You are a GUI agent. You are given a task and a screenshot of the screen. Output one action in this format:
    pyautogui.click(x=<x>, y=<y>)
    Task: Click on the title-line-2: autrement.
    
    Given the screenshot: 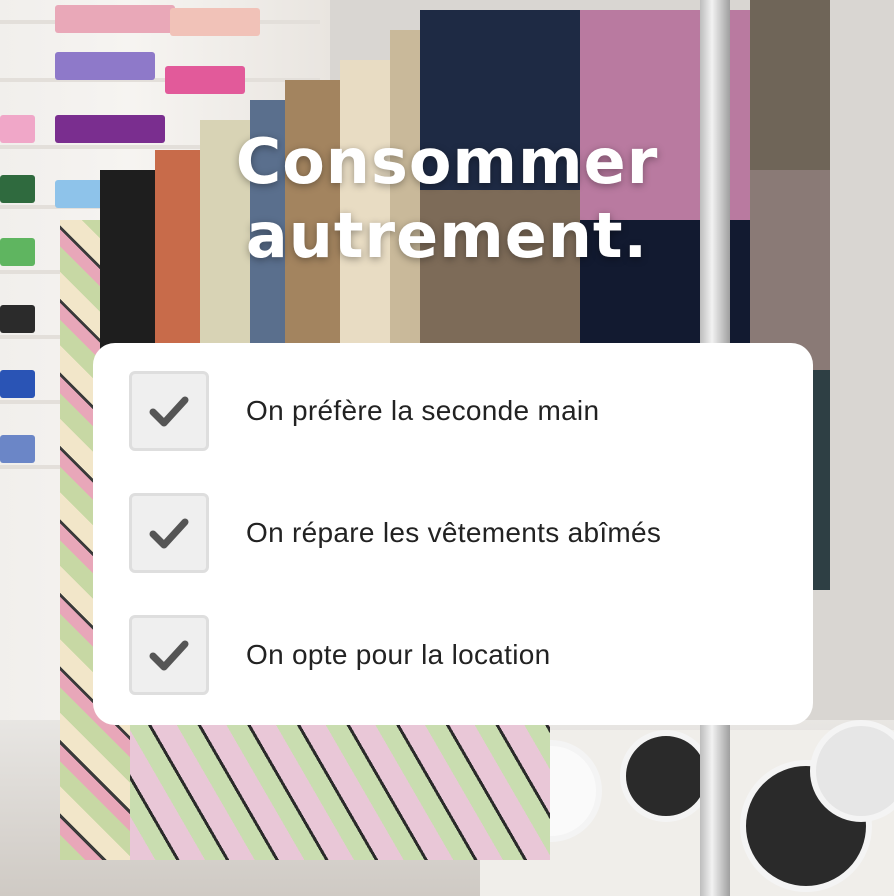 What is the action you would take?
    pyautogui.click(x=447, y=235)
    